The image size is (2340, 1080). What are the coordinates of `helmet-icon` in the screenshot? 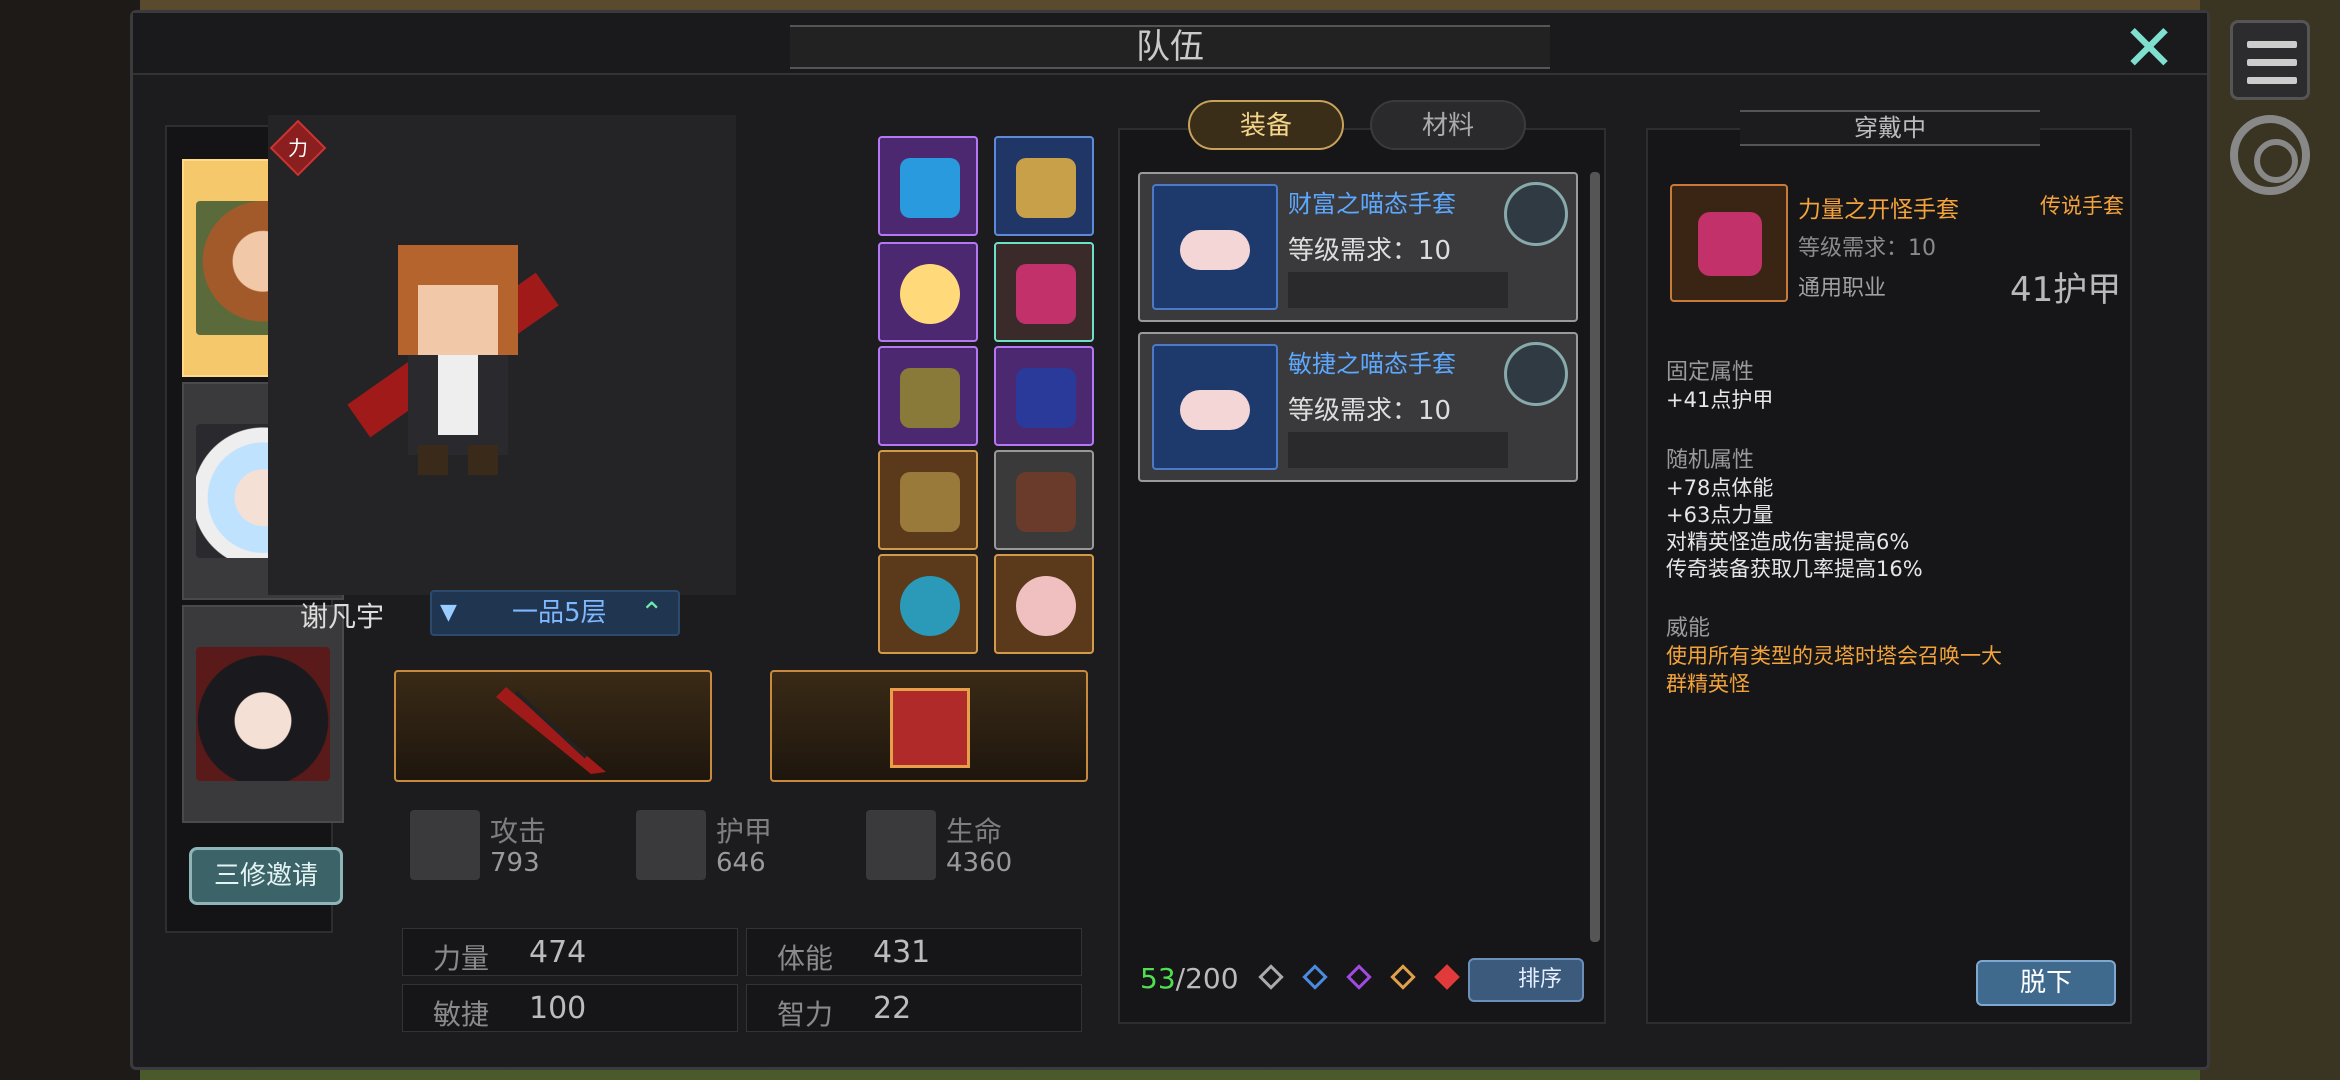 It's located at (930, 188).